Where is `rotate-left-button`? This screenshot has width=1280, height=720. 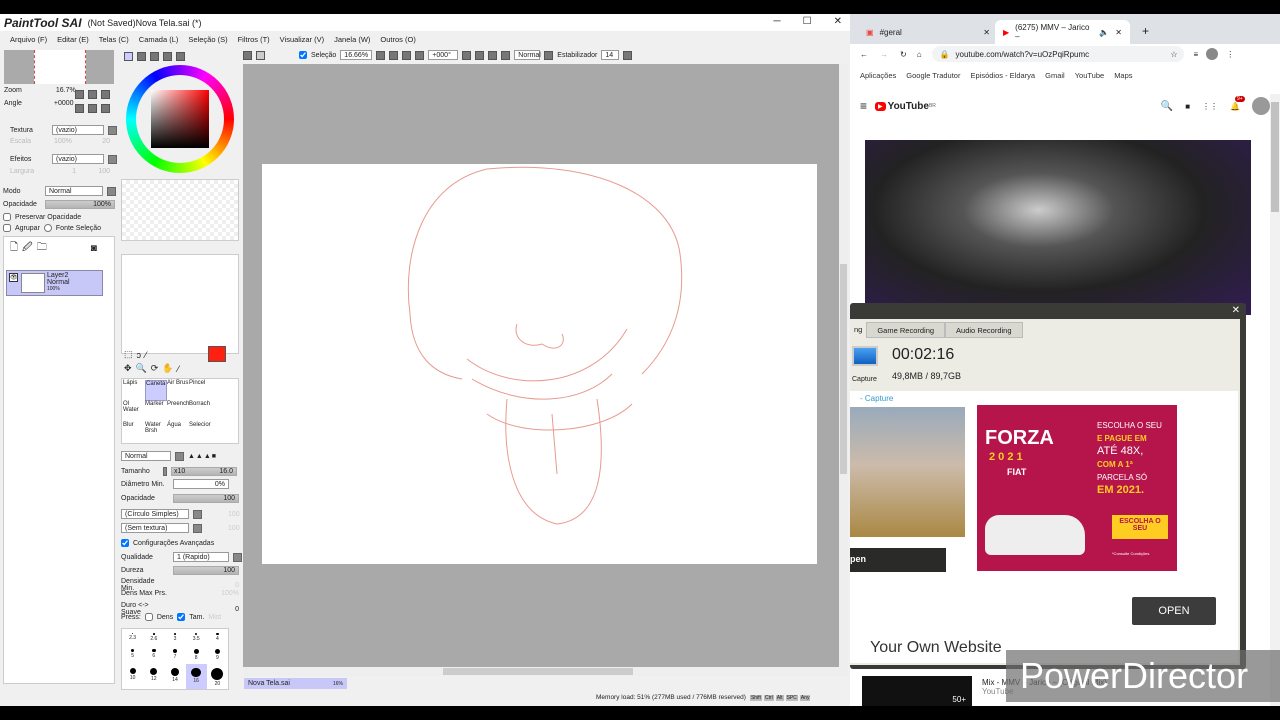 rotate-left-button is located at coordinates (79, 108).